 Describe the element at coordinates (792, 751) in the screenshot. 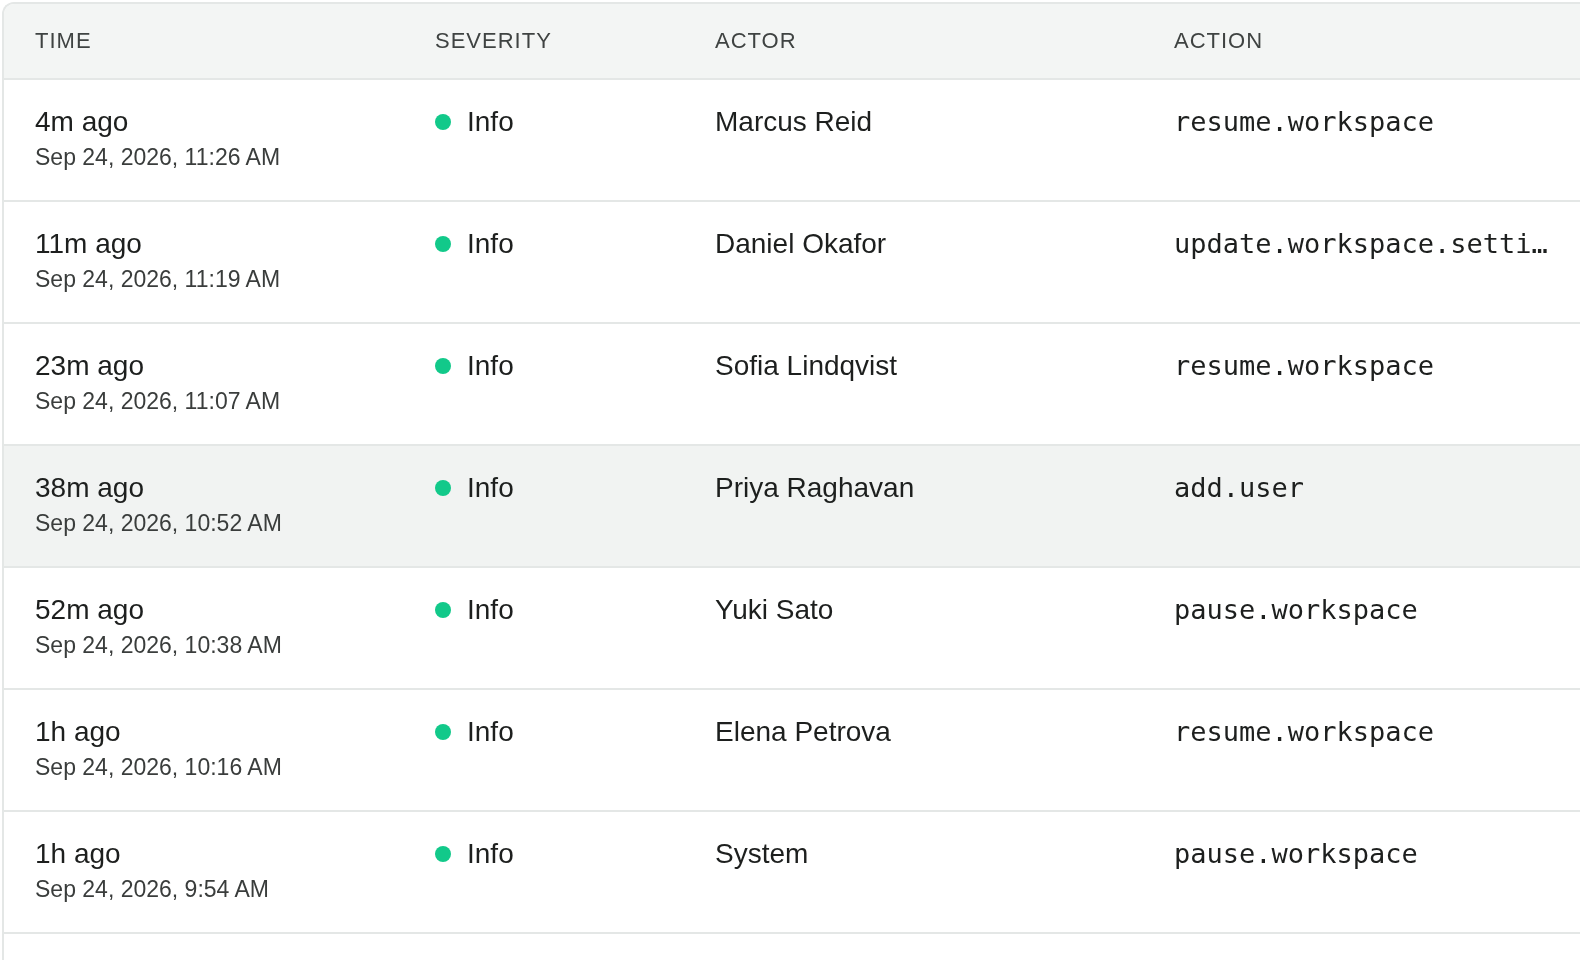

I see `table-row: 1h ago Sep 24, 2026, 10:16 AM Info Elena Petrova resume.workspace` at that location.